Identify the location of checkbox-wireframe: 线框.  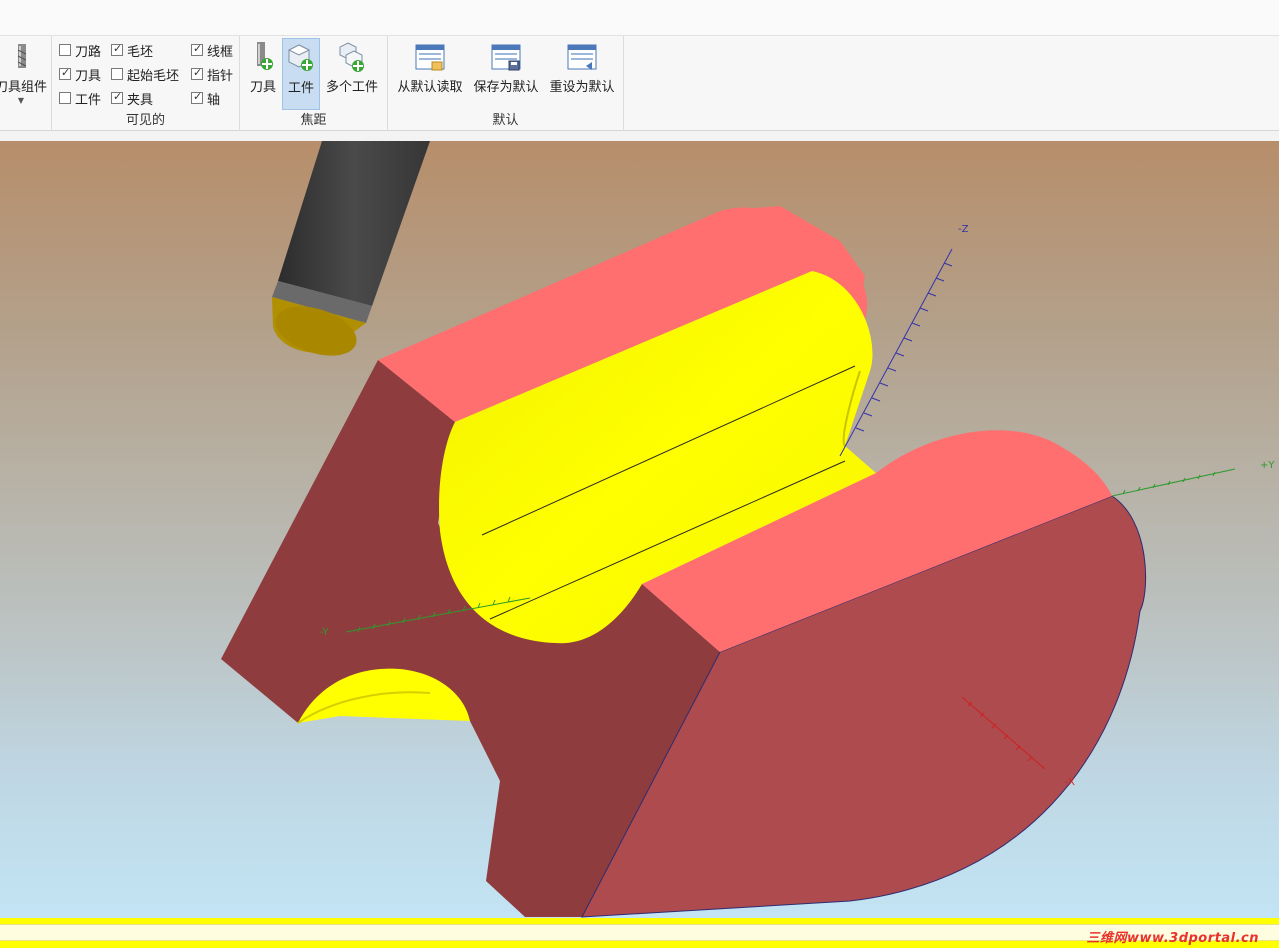
(212, 50).